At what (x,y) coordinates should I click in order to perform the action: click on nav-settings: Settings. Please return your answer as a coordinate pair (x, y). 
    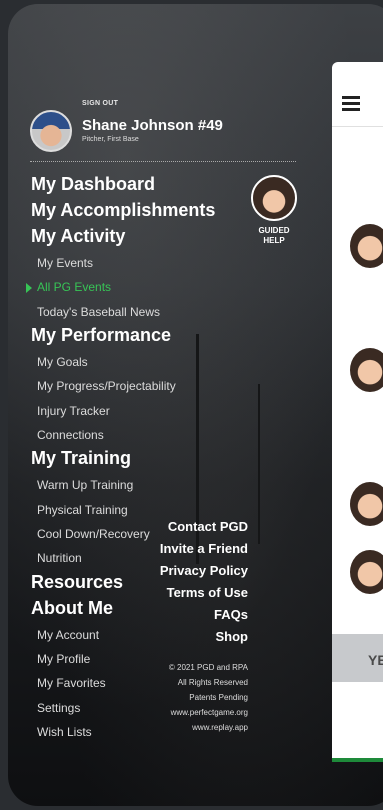
    Looking at the image, I should click on (58, 708).